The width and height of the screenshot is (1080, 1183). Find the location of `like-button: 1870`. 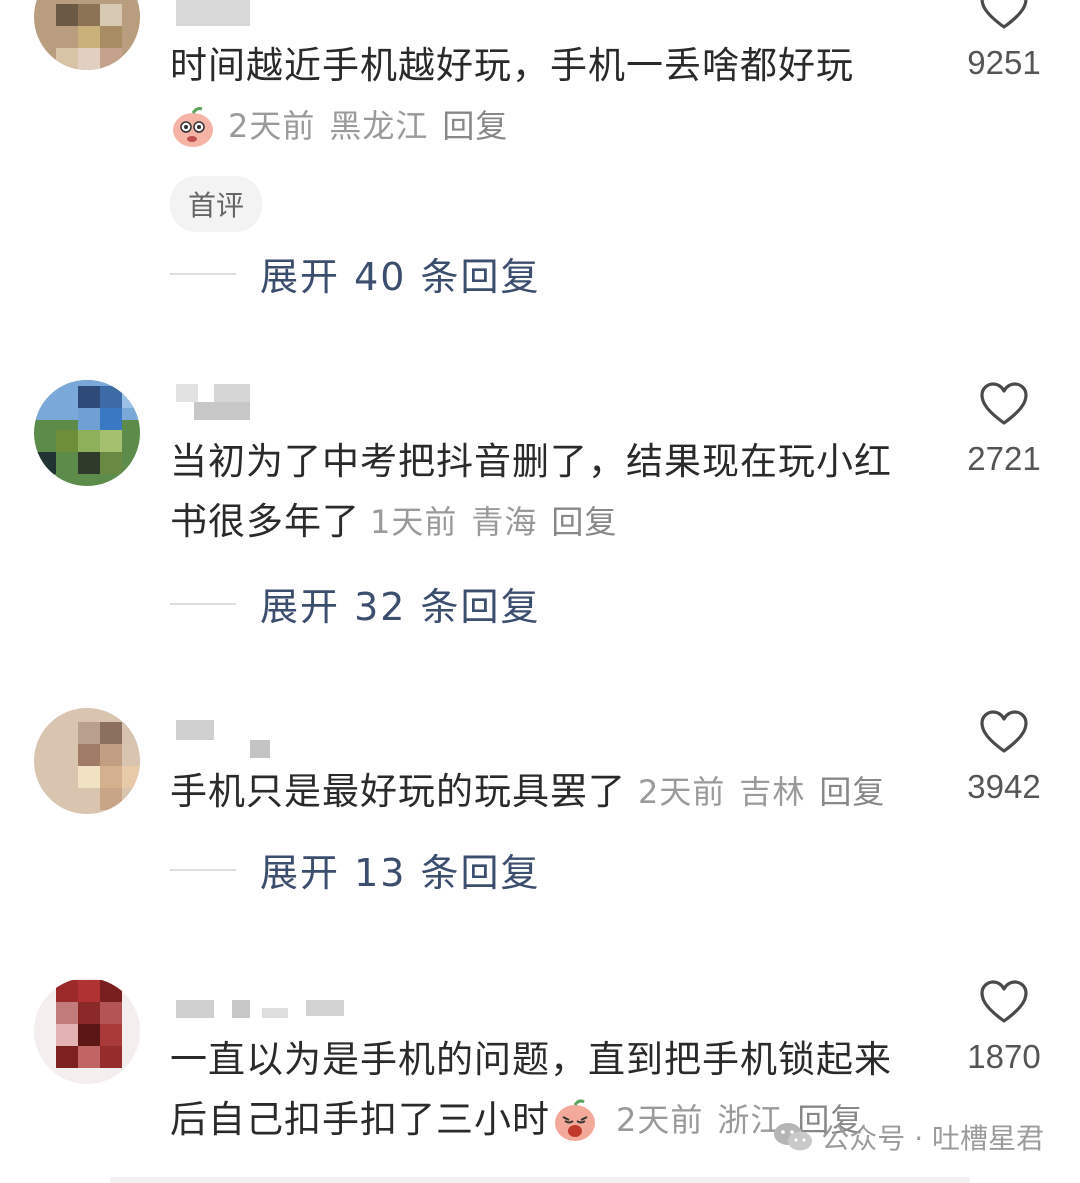

like-button: 1870 is located at coordinates (1004, 1028).